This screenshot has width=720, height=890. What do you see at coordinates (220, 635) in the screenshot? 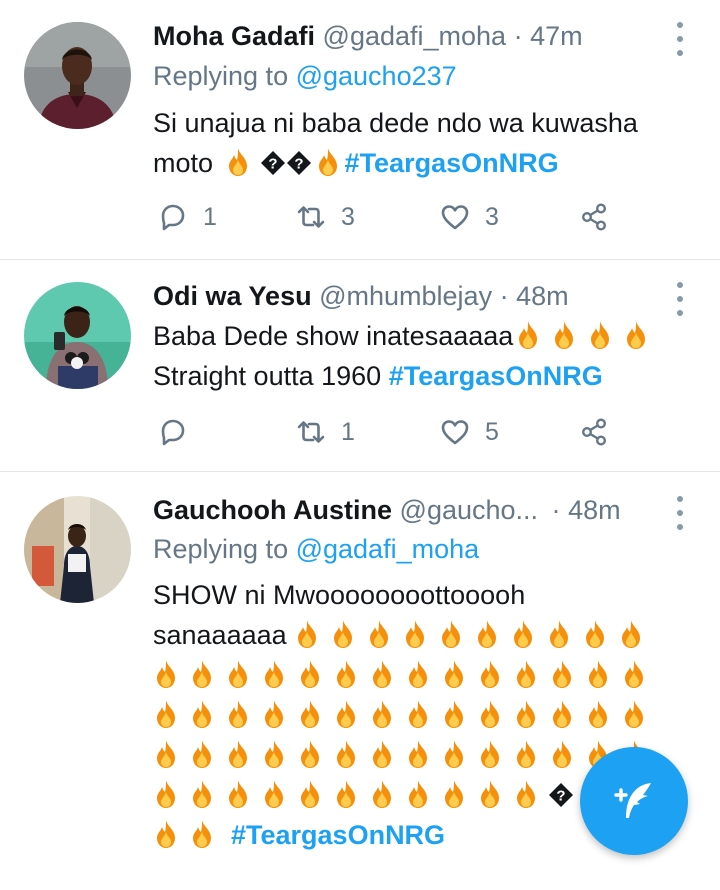
I see `tweet-text-fragment: sanaaaaaa` at bounding box center [220, 635].